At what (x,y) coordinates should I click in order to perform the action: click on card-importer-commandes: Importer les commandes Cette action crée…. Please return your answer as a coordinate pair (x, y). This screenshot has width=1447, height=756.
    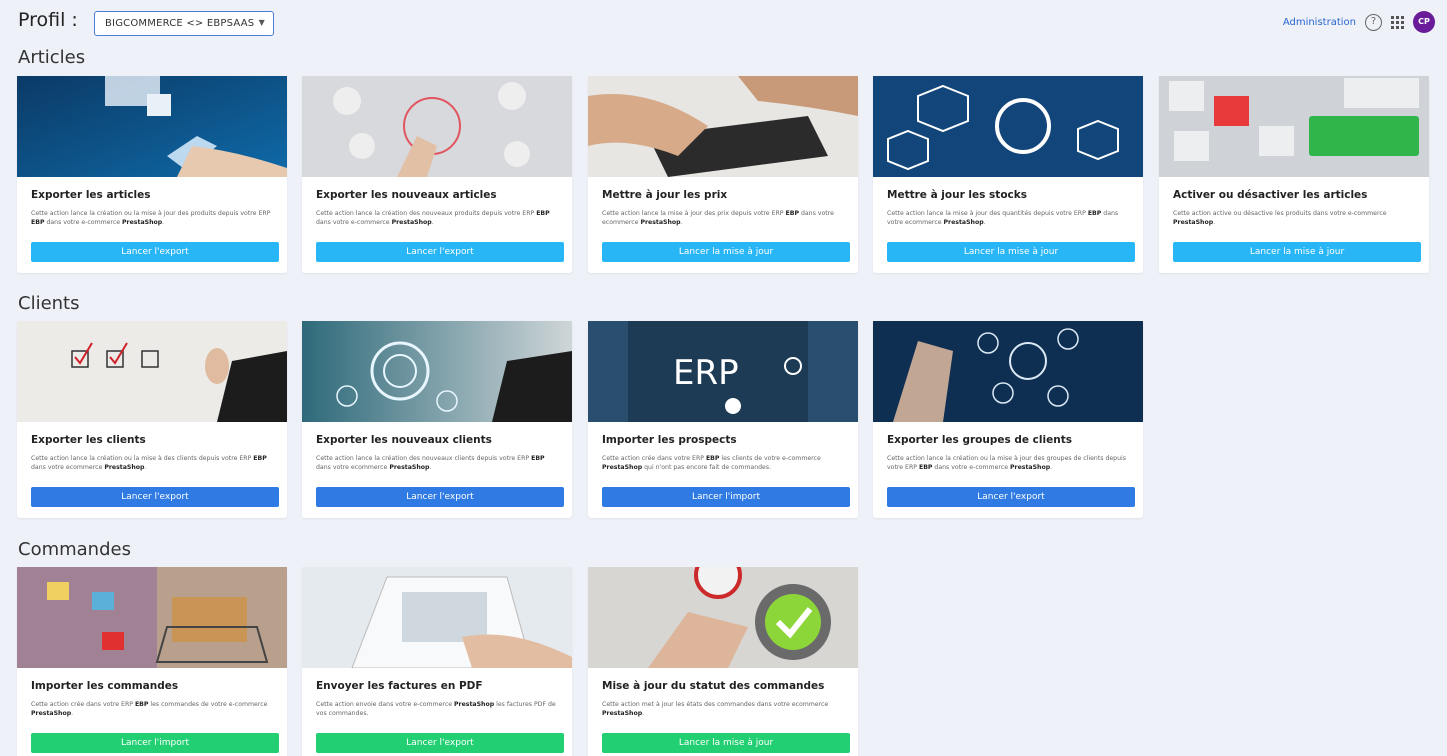
    Looking at the image, I should click on (152, 661).